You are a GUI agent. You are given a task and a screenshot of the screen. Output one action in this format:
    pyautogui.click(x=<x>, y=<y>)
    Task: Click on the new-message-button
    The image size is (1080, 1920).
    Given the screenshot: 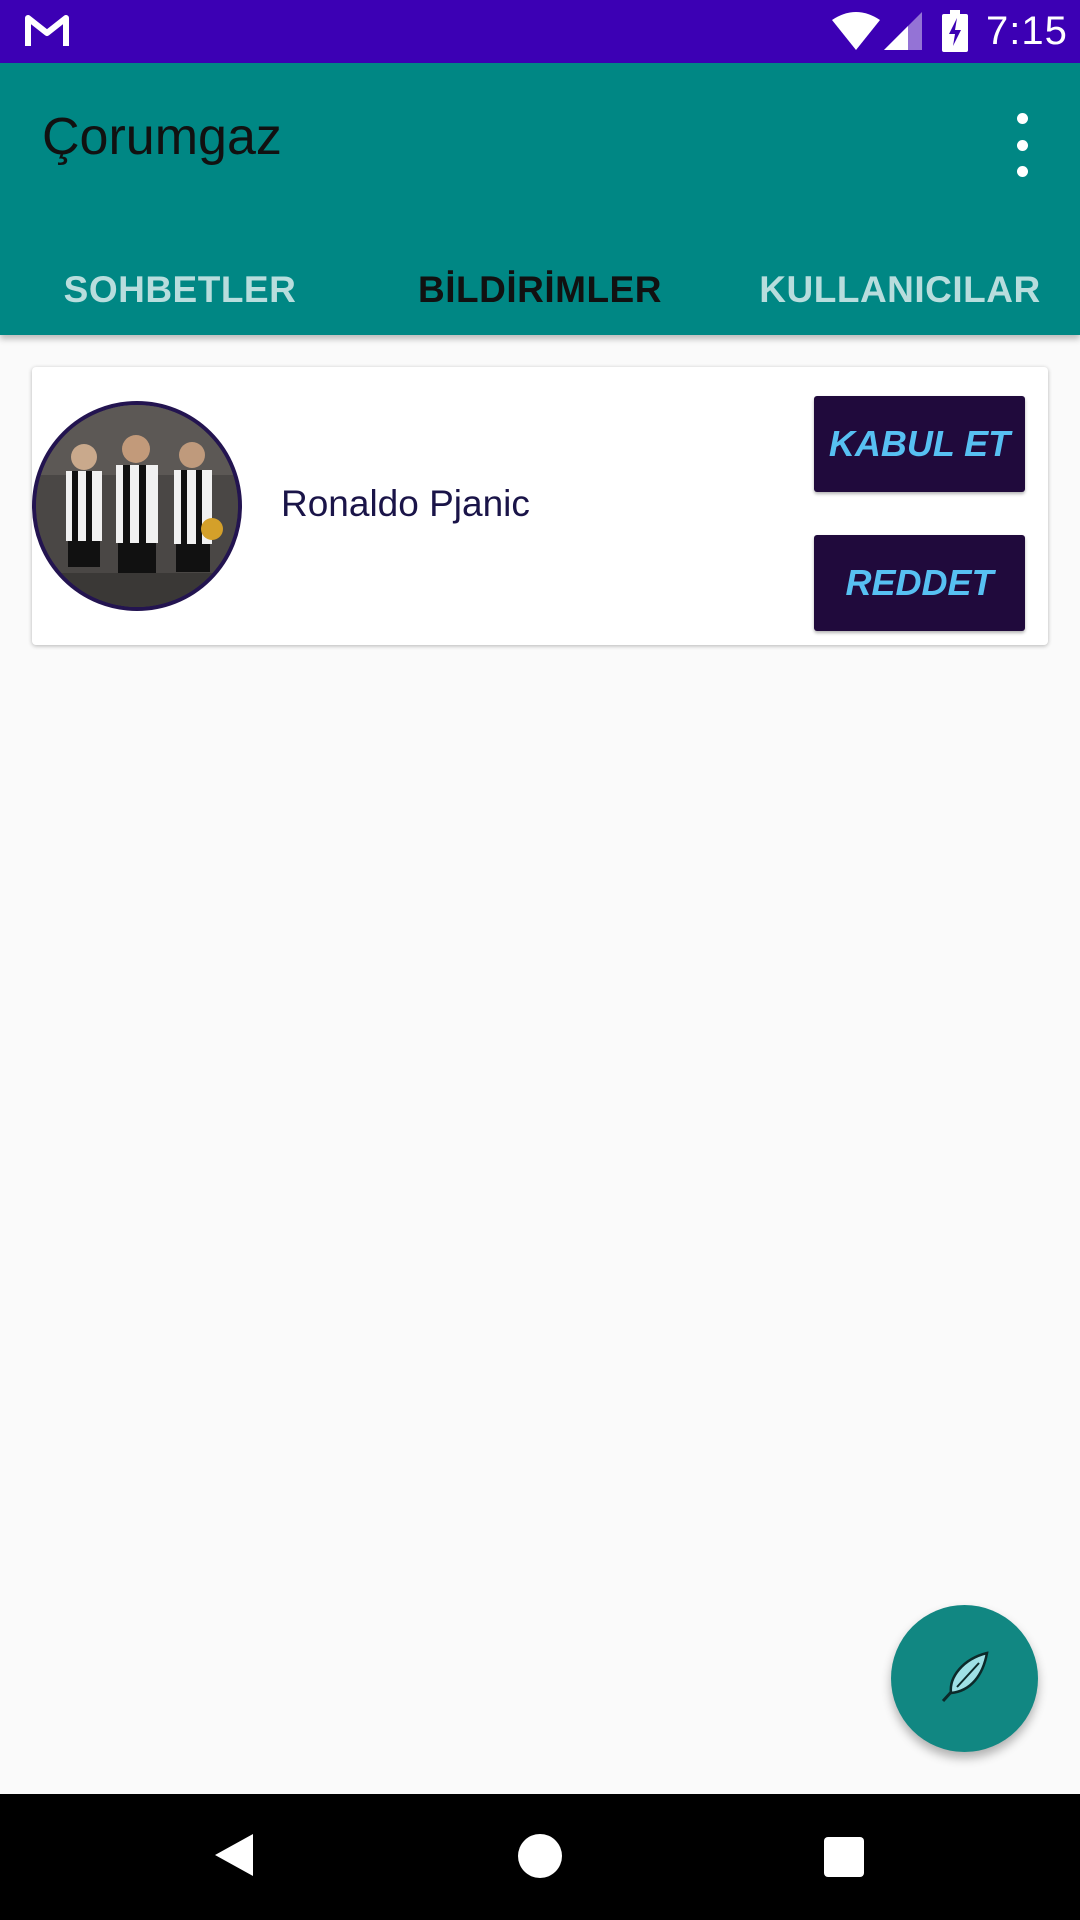 What is the action you would take?
    pyautogui.click(x=964, y=1678)
    